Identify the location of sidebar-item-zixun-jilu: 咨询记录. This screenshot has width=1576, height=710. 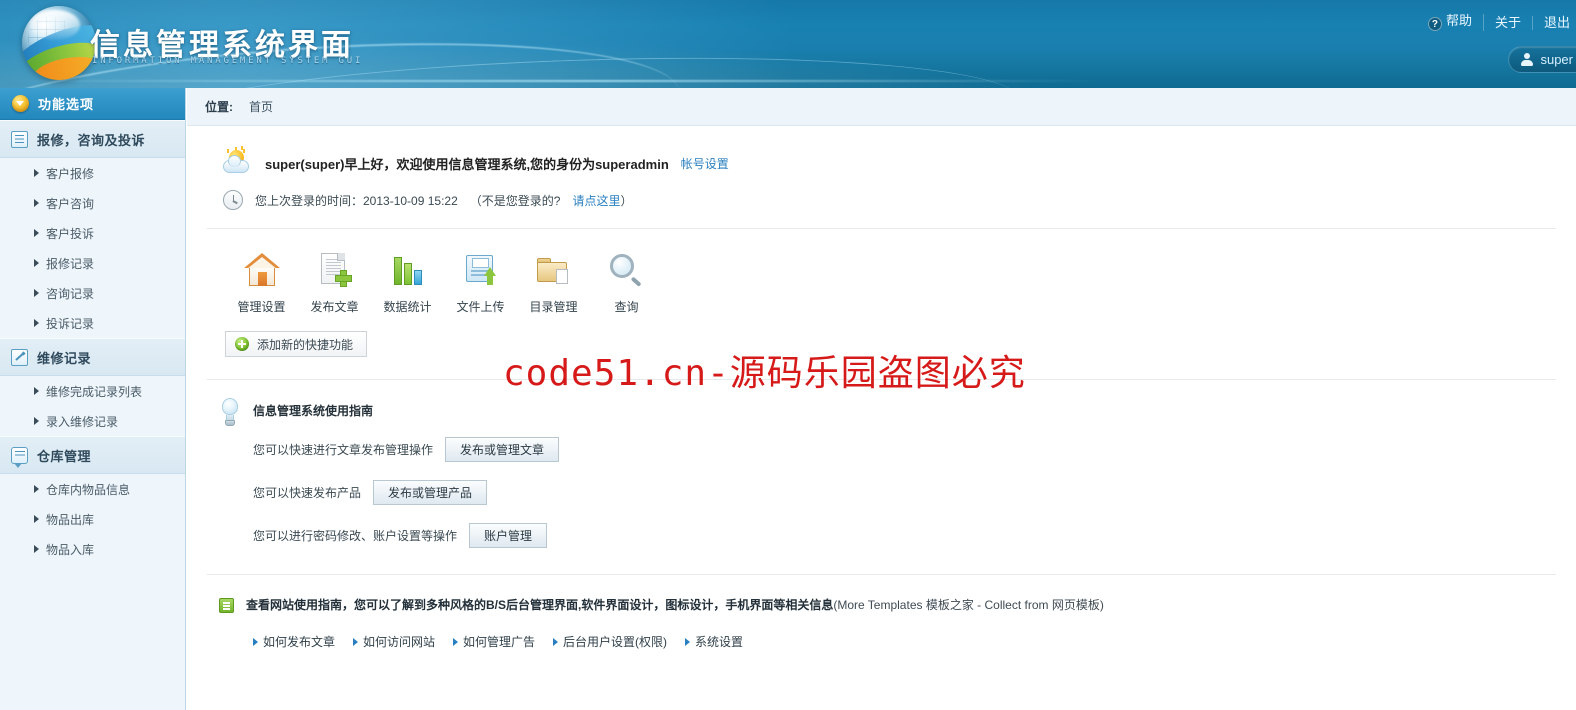
(92, 293).